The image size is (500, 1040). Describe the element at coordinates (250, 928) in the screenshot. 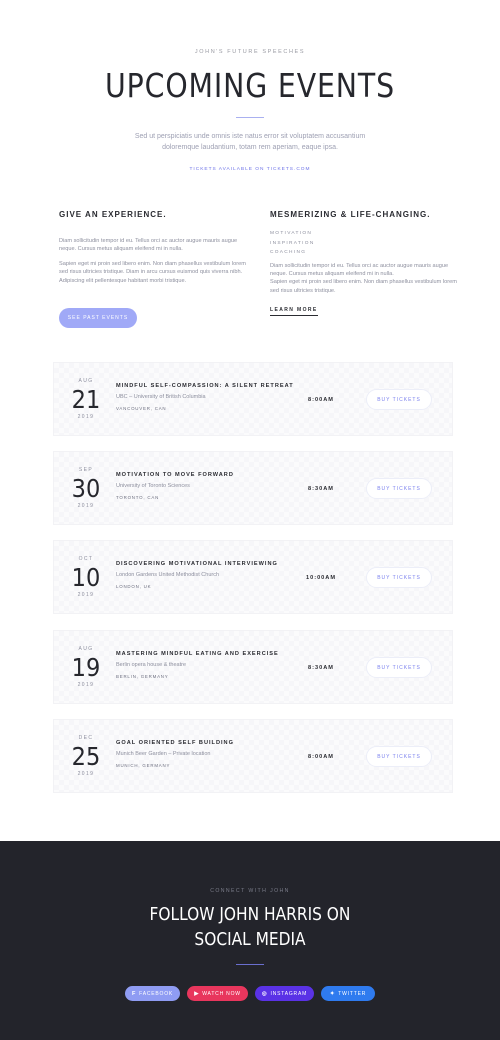

I see `footer-title: FOLLOW JOHN HARRIS ON SOCIAL MEDIA` at that location.